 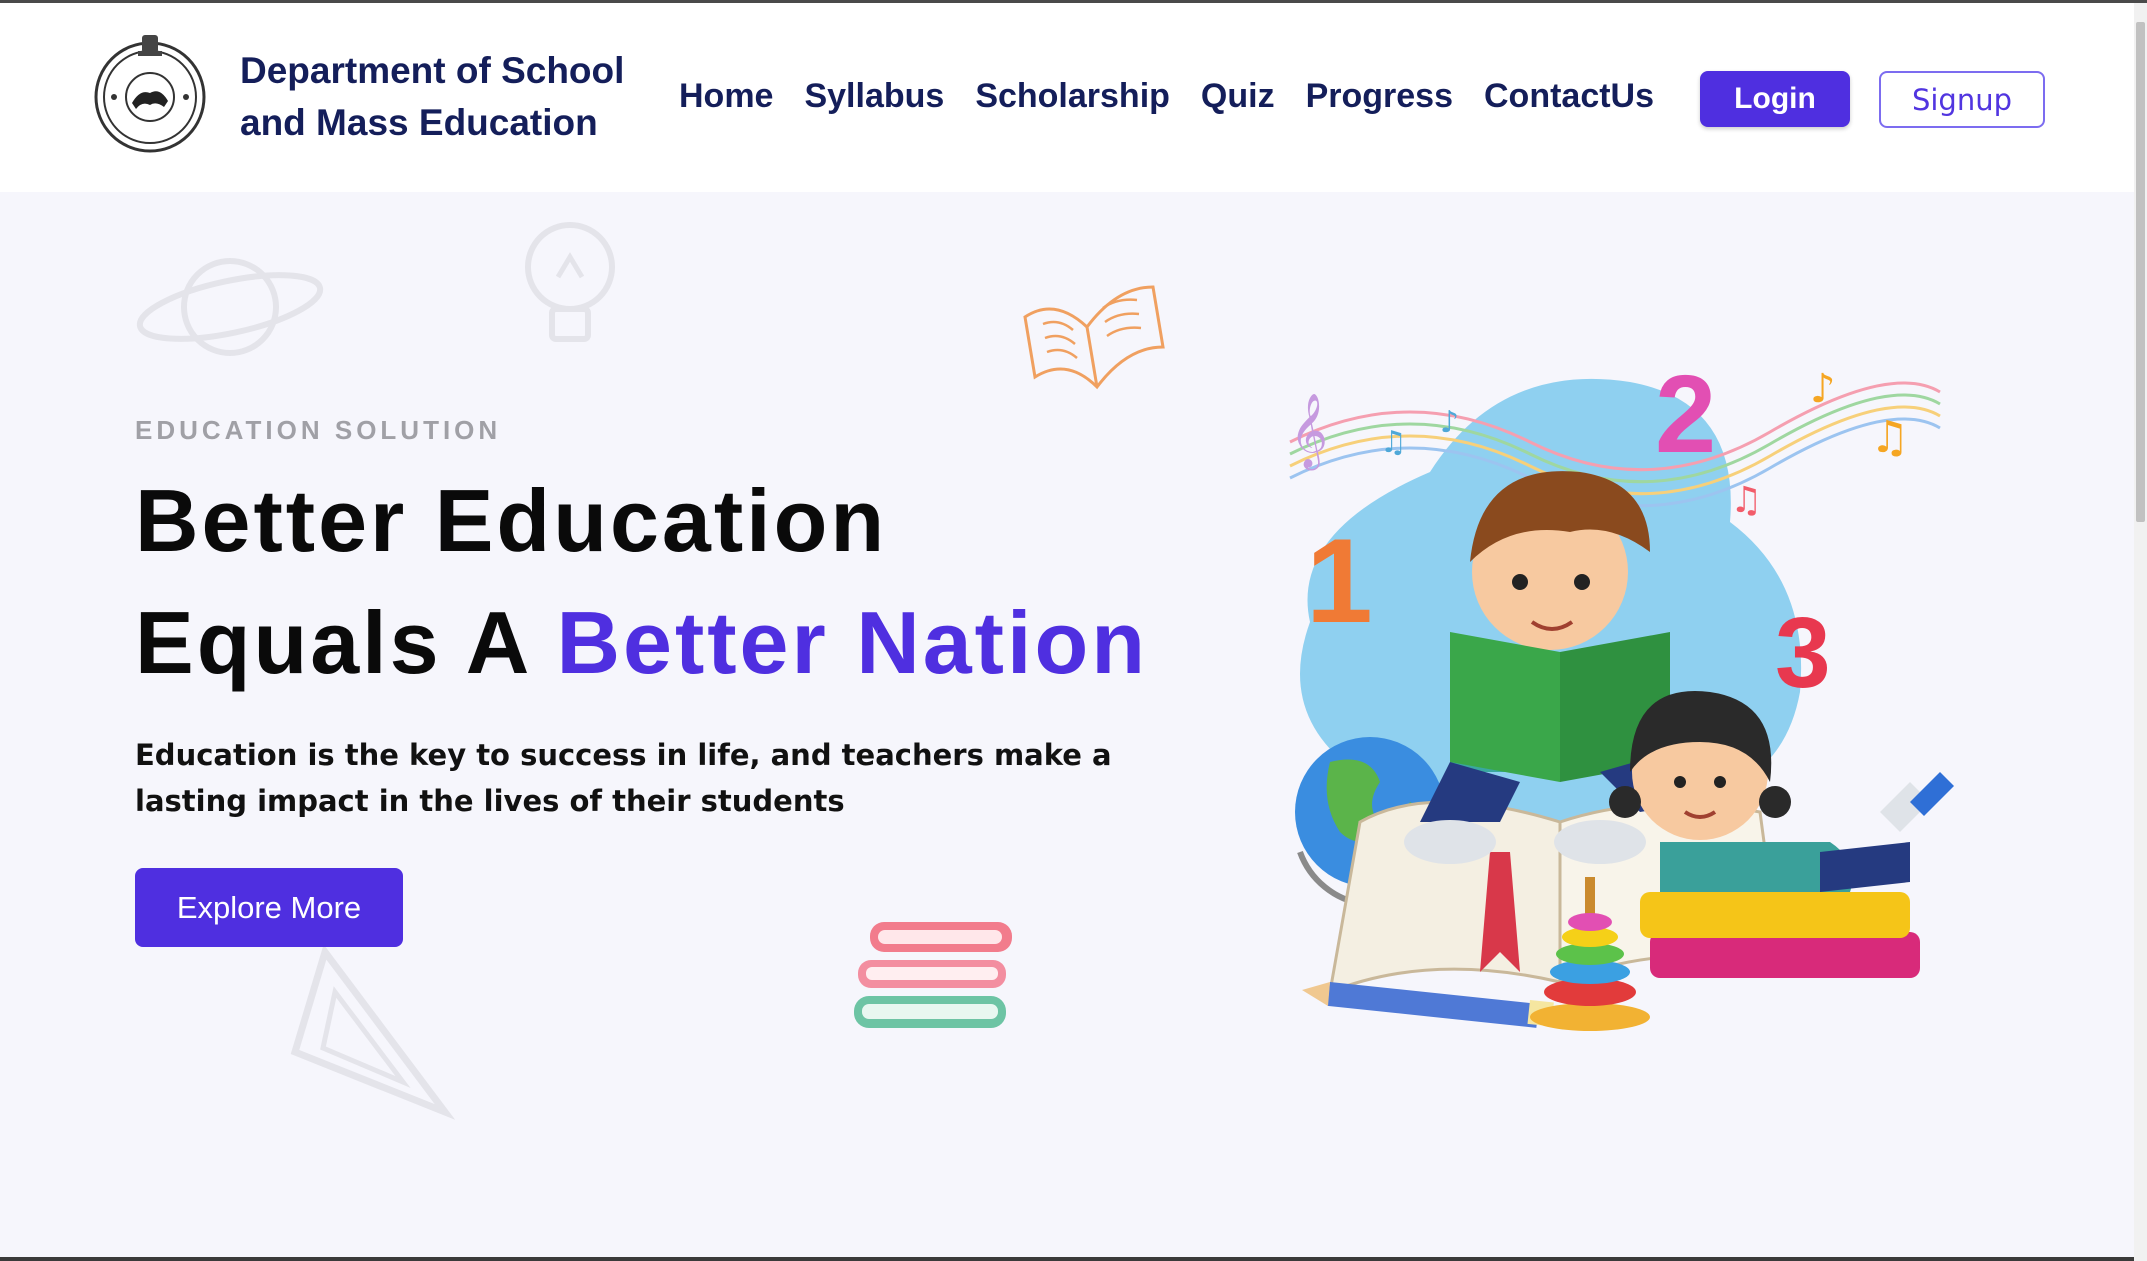 What do you see at coordinates (641, 582) in the screenshot?
I see `hero-headline: Better Education Equals A Better Nation` at bounding box center [641, 582].